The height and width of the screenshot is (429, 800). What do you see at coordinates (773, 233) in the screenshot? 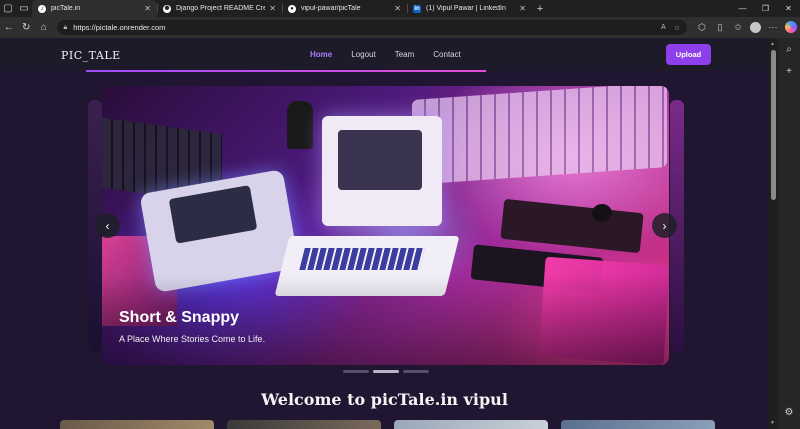
I see `page-scrollbar: ▲ ▼` at bounding box center [773, 233].